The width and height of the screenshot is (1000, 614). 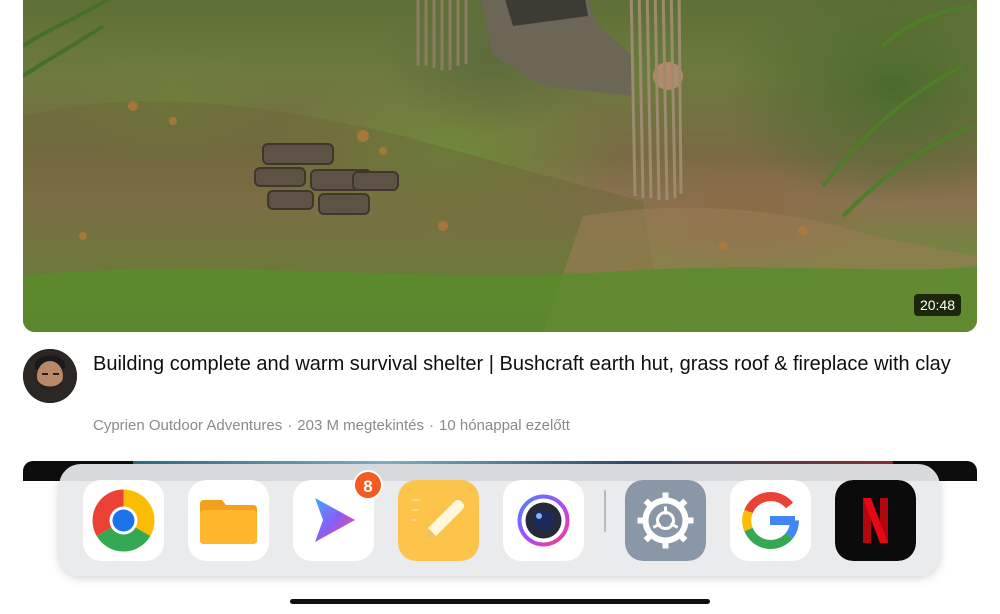 I want to click on google-app-icon, so click(x=770, y=520).